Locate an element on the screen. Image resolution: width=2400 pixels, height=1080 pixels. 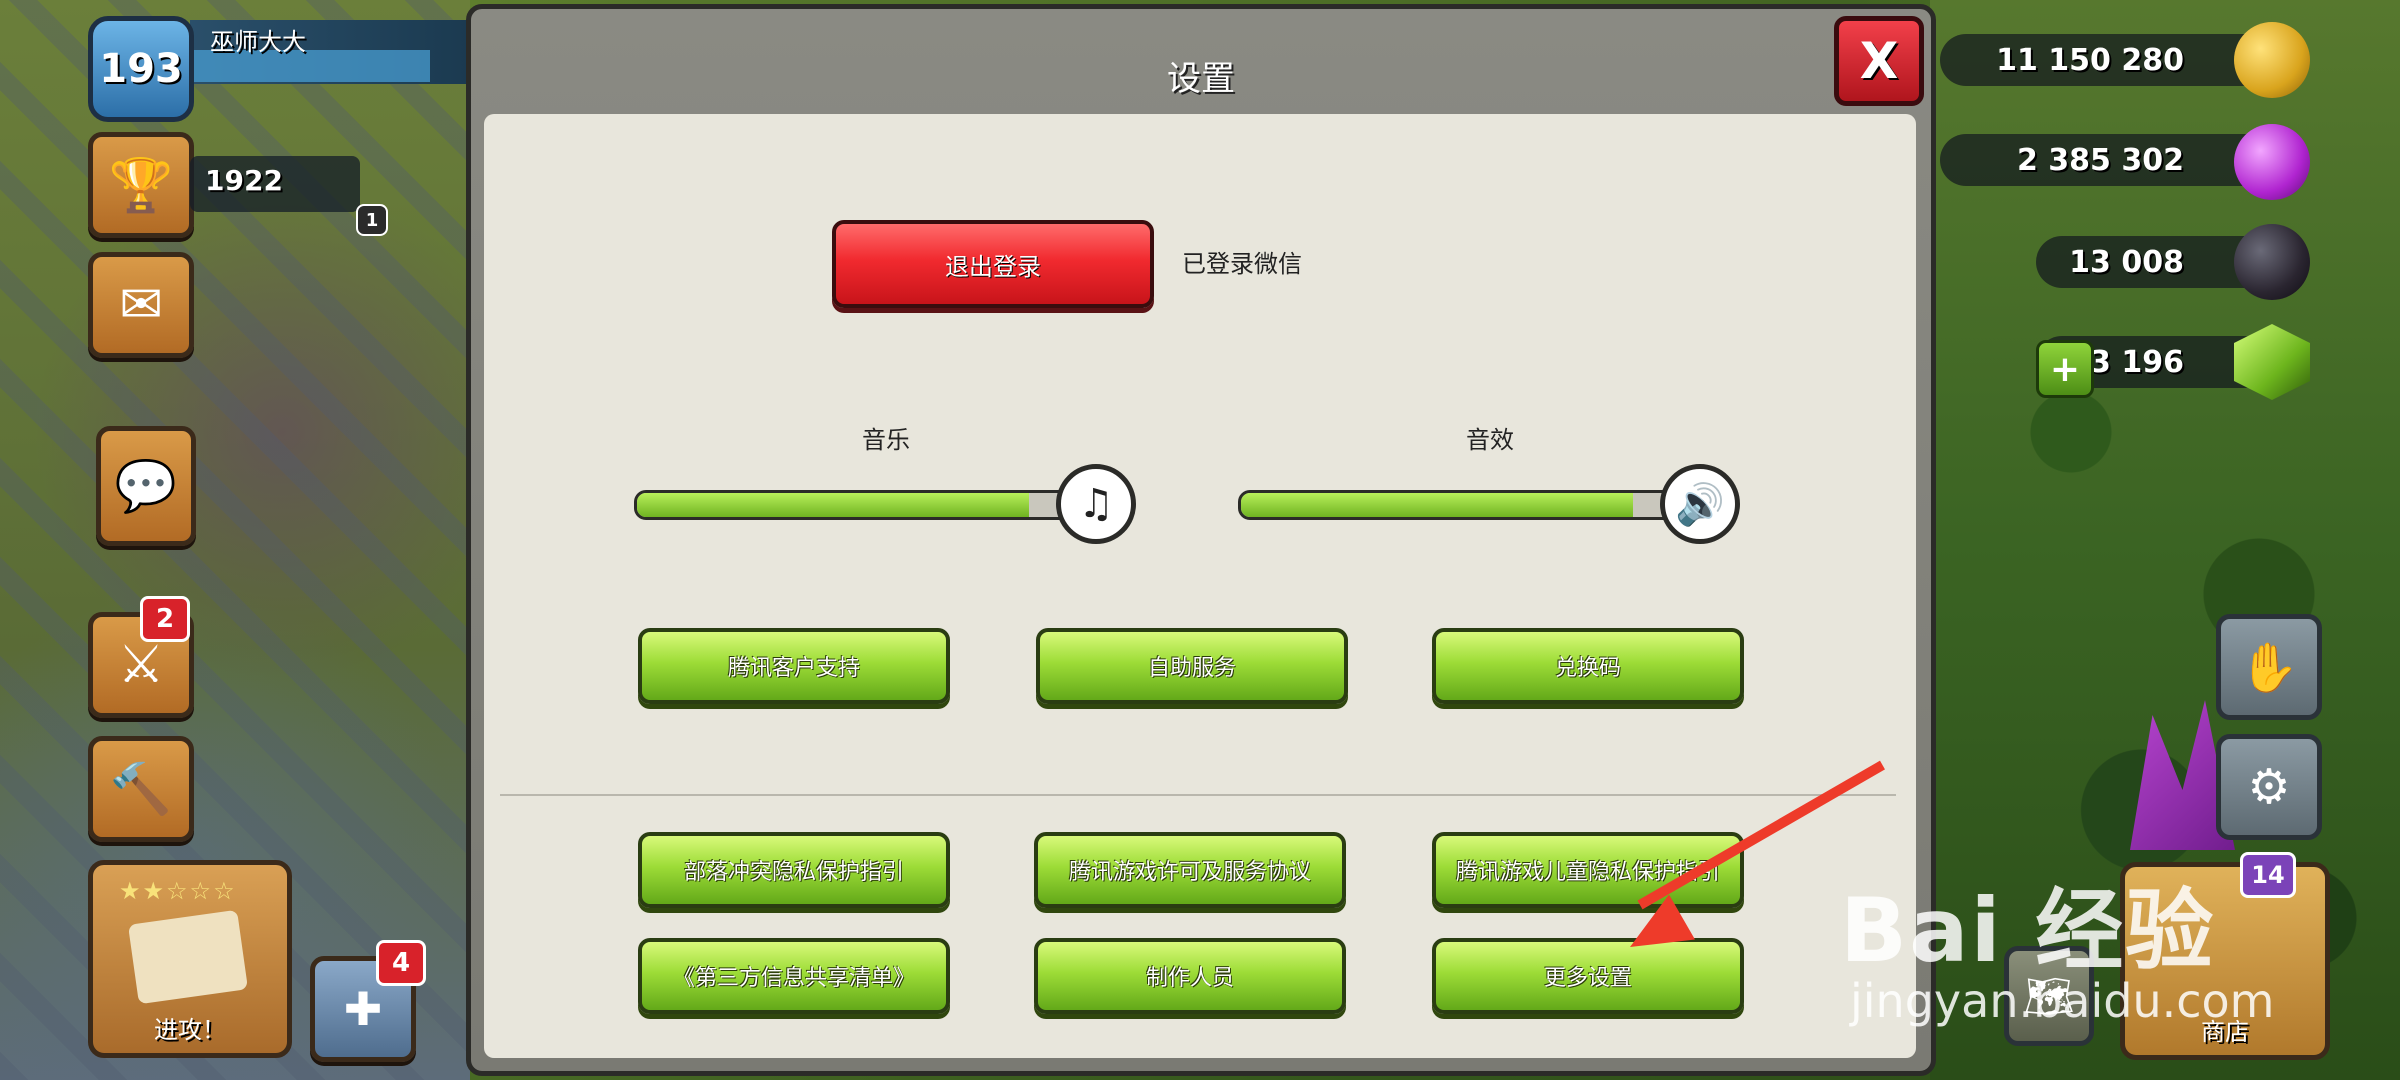
third-party-list-label: 《第三方信息共享清单》 is located at coordinates (793, 978).